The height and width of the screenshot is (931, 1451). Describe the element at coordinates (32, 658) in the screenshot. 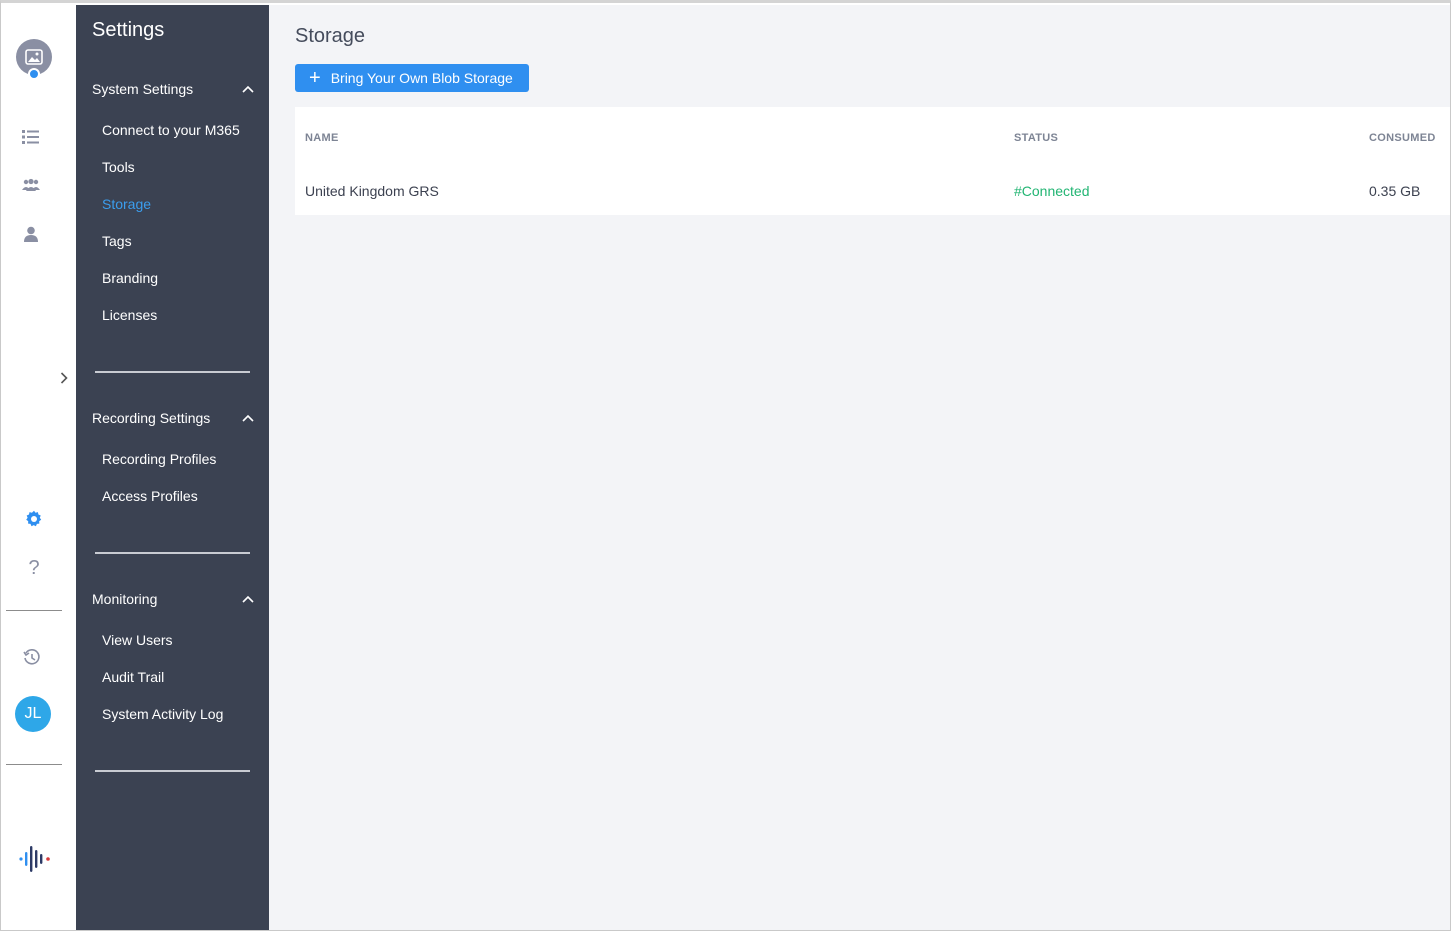

I see `history-icon` at that location.